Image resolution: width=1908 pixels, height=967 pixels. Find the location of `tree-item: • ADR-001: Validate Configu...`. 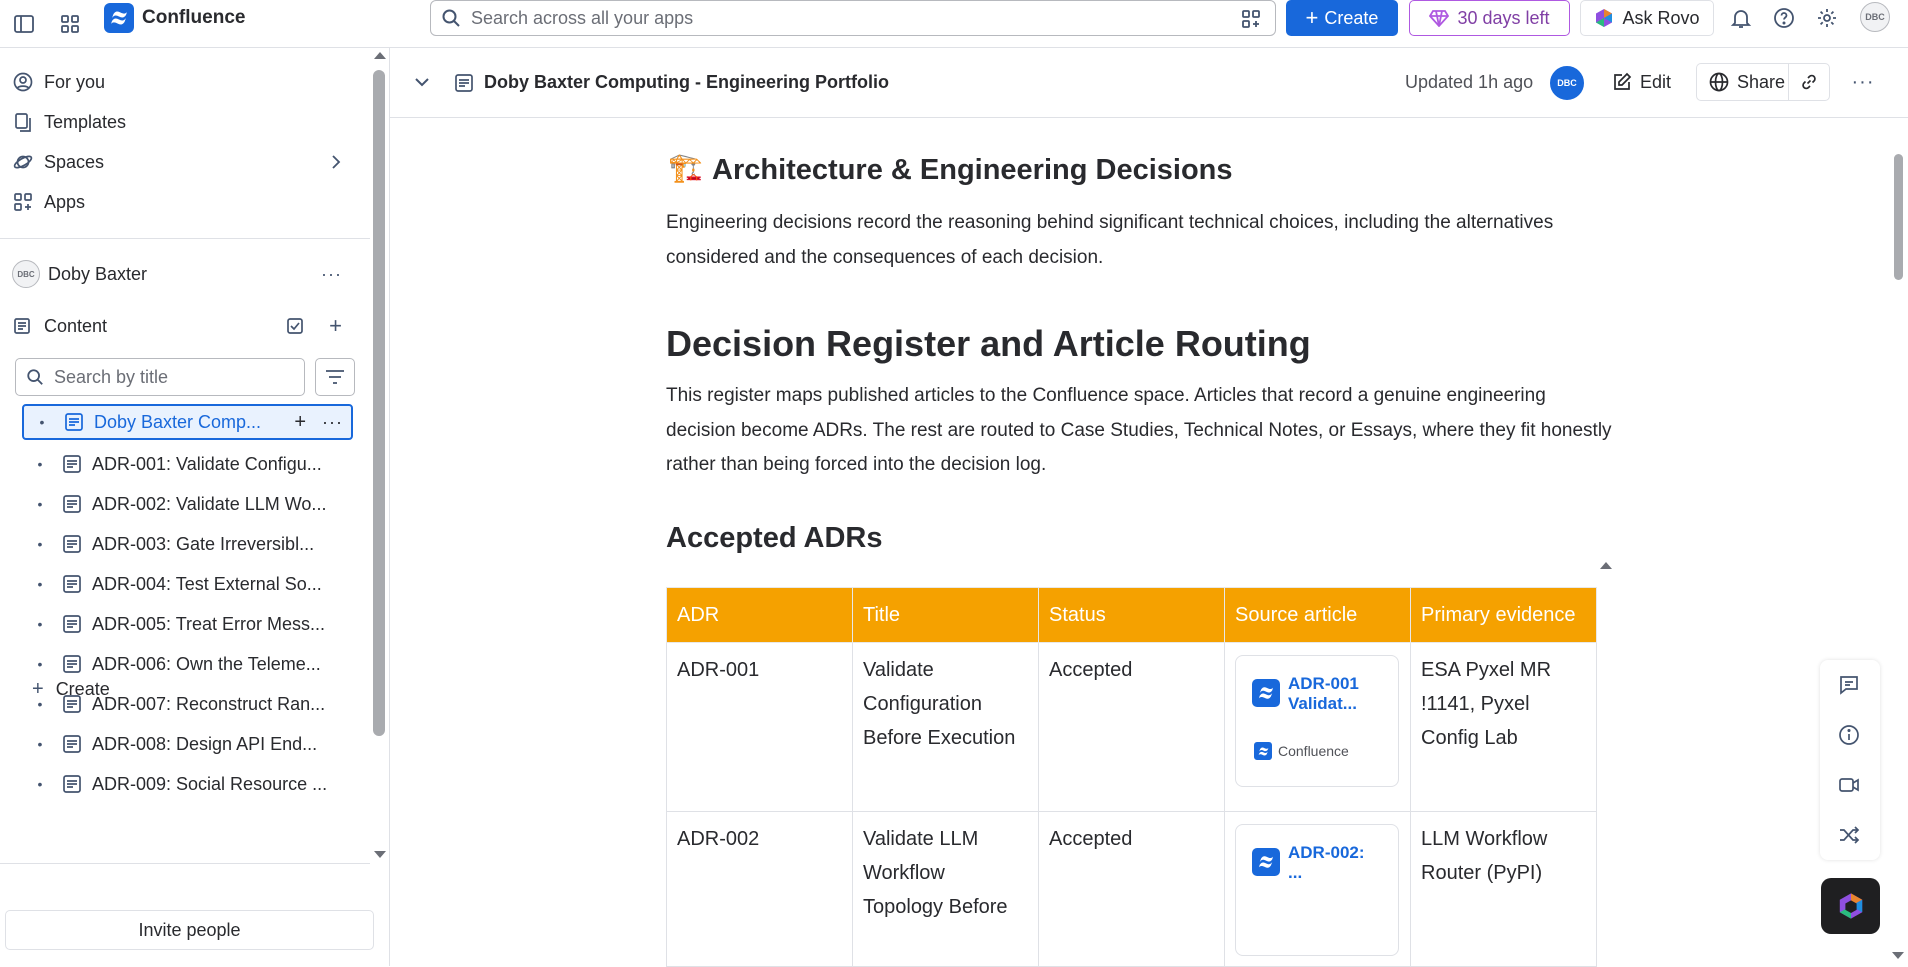

tree-item: • ADR-001: Validate Configu... is located at coordinates (187, 464).